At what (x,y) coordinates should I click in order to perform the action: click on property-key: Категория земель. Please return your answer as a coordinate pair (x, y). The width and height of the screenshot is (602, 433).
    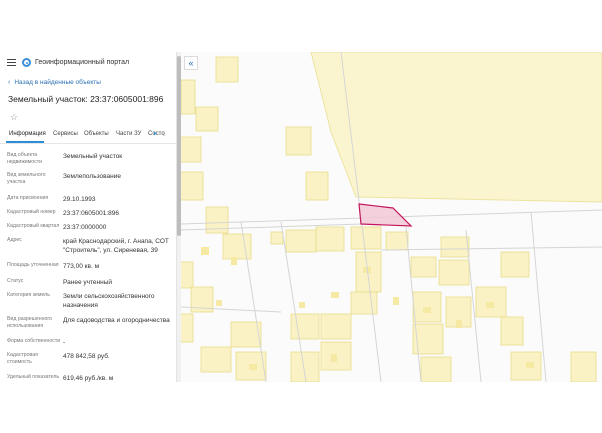
    Looking at the image, I should click on (28, 295).